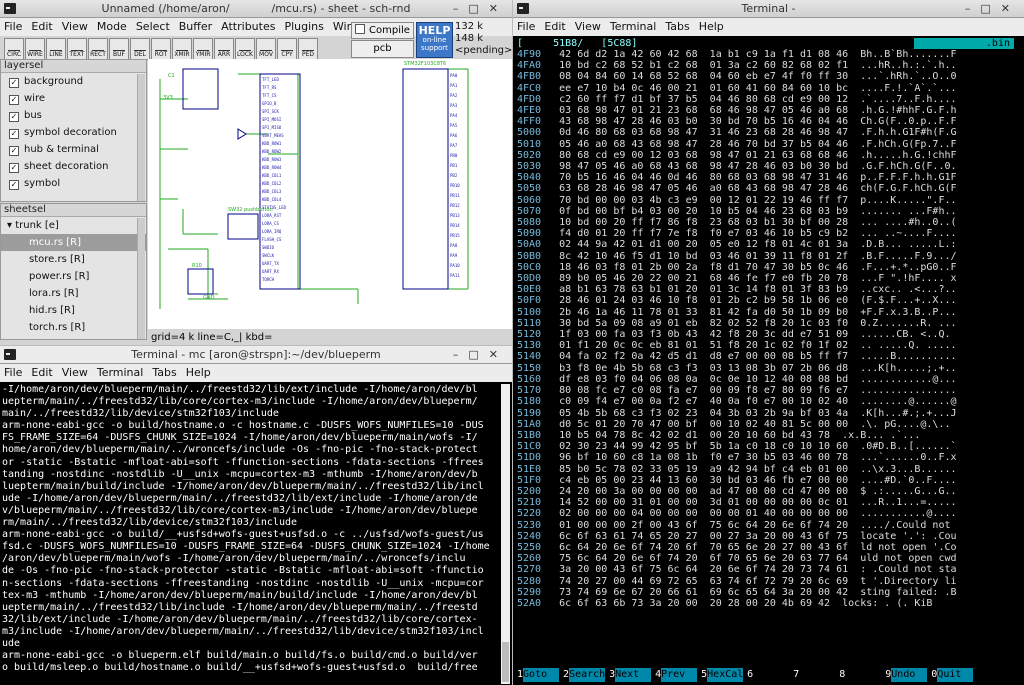 Image resolution: width=1024 pixels, height=685 pixels. Describe the element at coordinates (360, 29) in the screenshot. I see `compile-checkbox-box` at that location.